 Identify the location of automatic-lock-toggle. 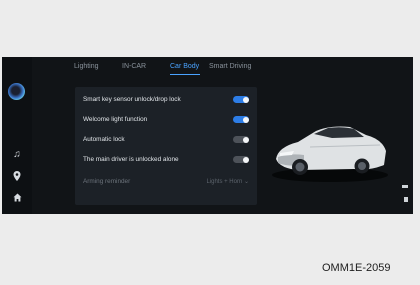
(241, 139).